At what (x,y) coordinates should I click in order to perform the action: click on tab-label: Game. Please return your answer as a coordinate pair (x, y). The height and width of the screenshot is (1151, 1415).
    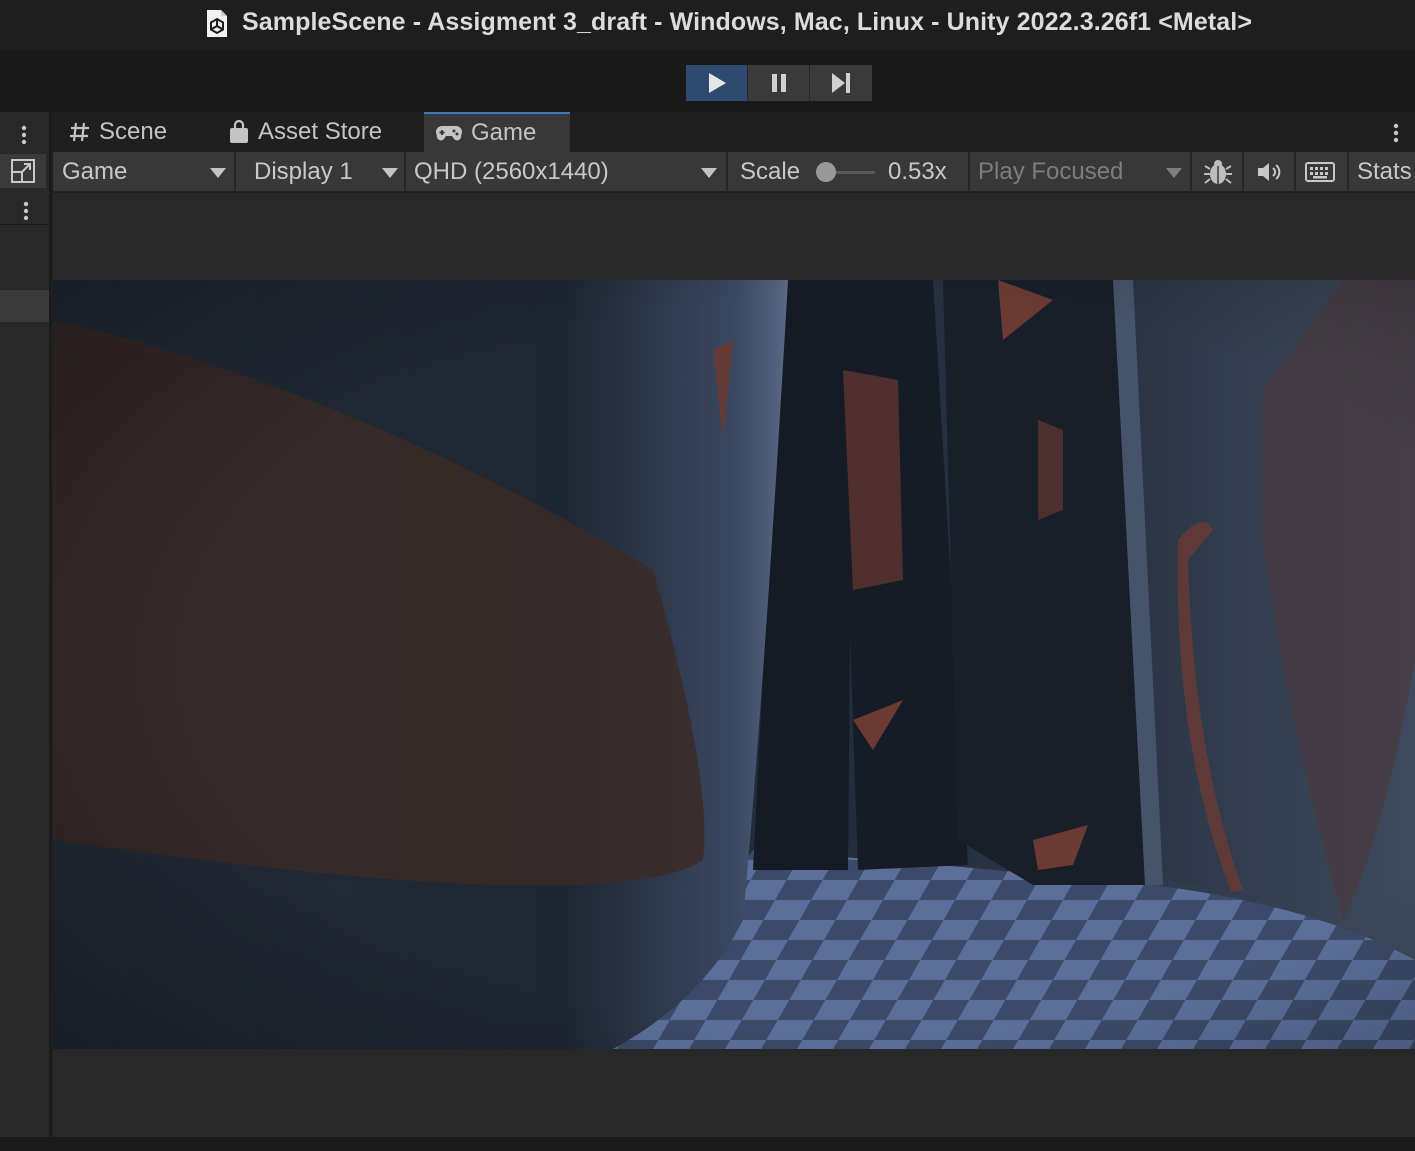
    Looking at the image, I should click on (504, 132).